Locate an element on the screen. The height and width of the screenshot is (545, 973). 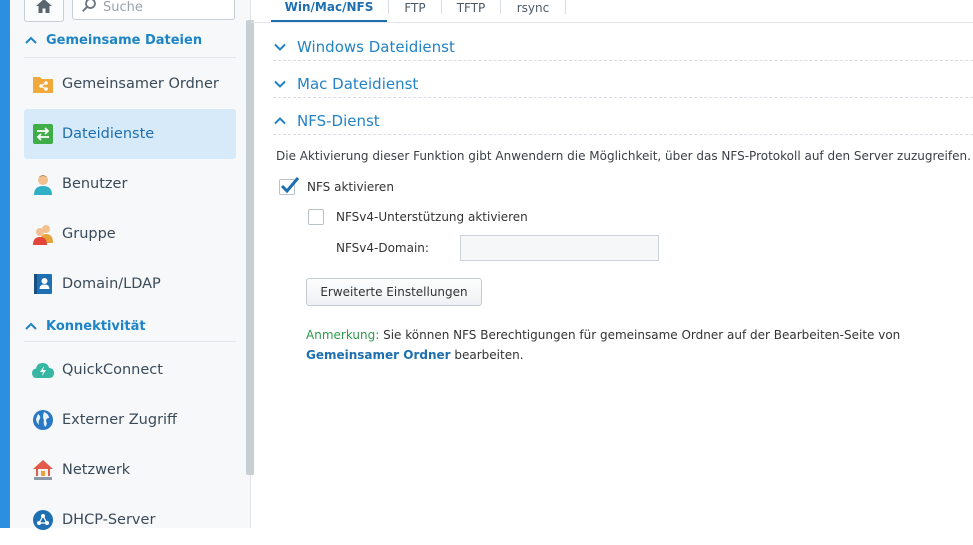
sidebar-item-label: Gemeinsamer Ordner is located at coordinates (140, 84).